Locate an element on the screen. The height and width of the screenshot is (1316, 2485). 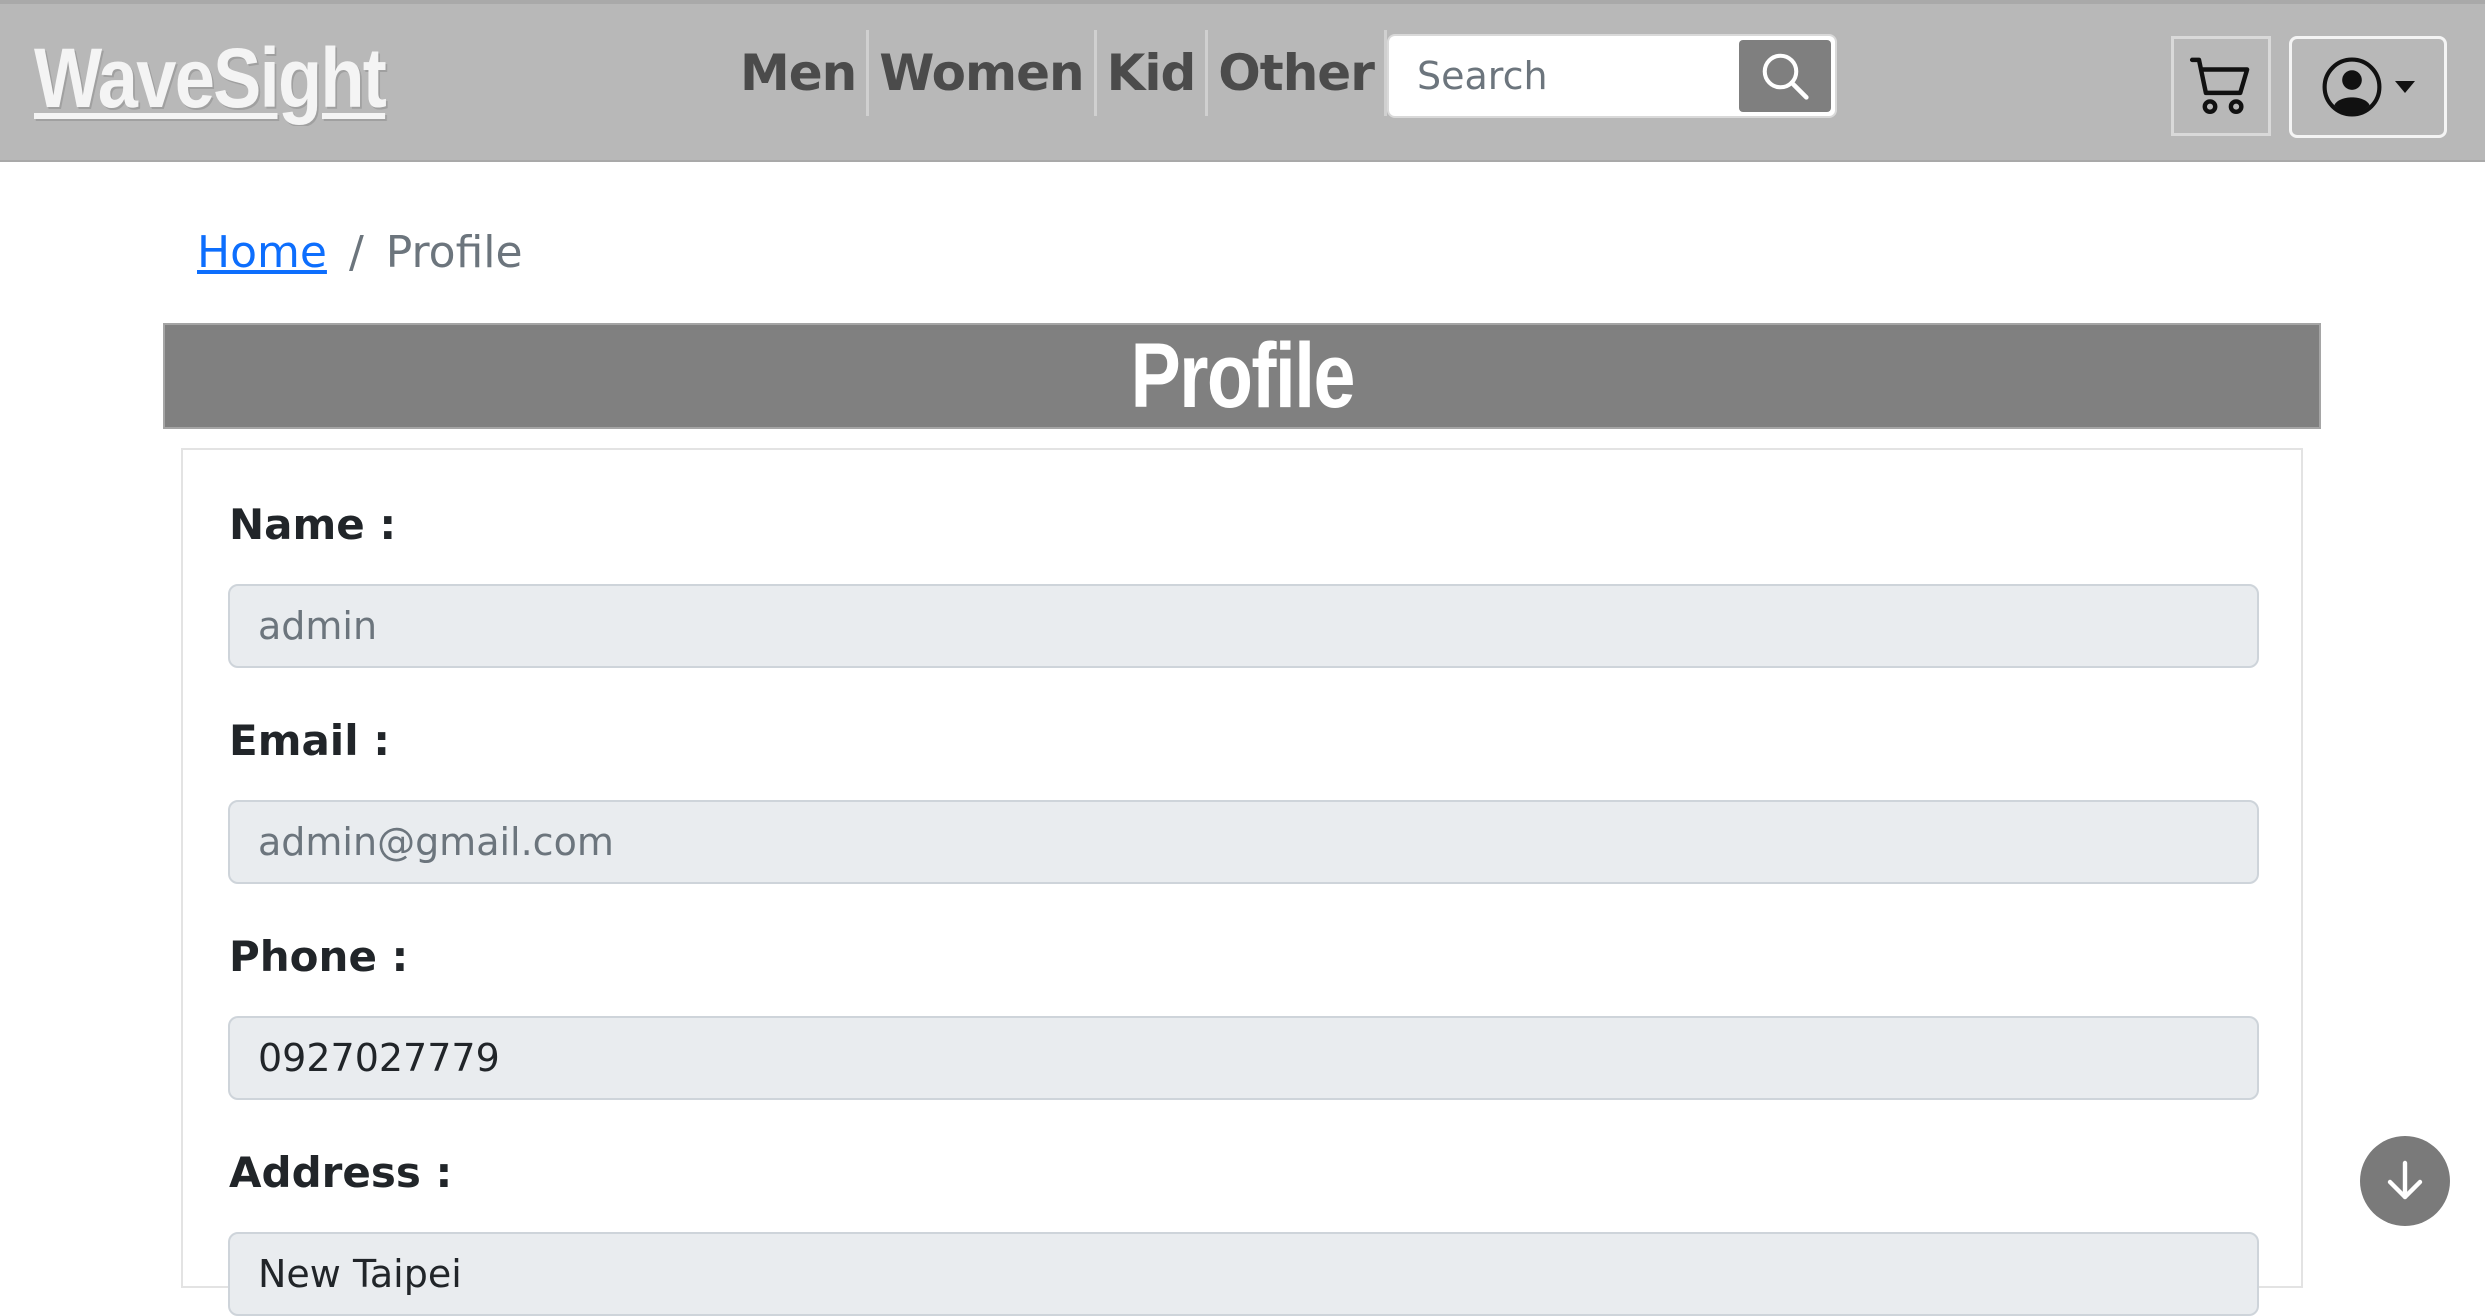
nav-item-men: Men is located at coordinates (800, 73).